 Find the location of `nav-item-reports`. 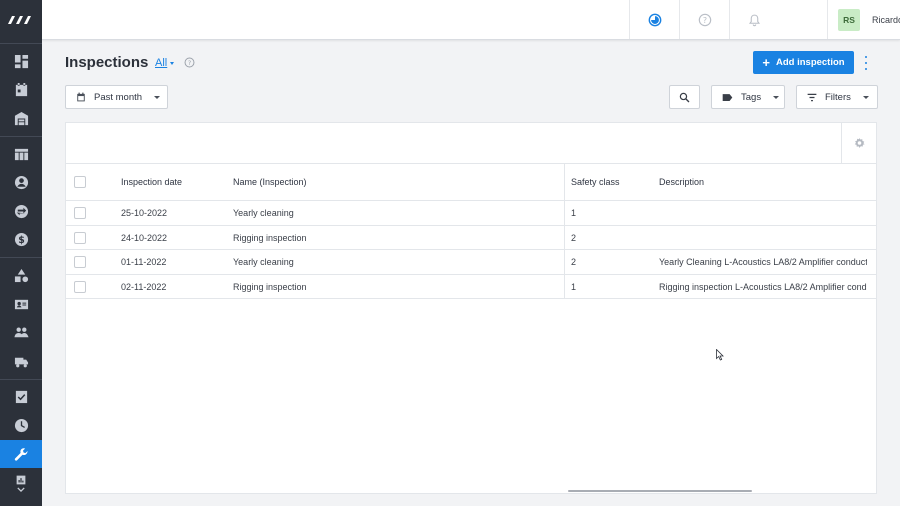

nav-item-reports is located at coordinates (21, 483).